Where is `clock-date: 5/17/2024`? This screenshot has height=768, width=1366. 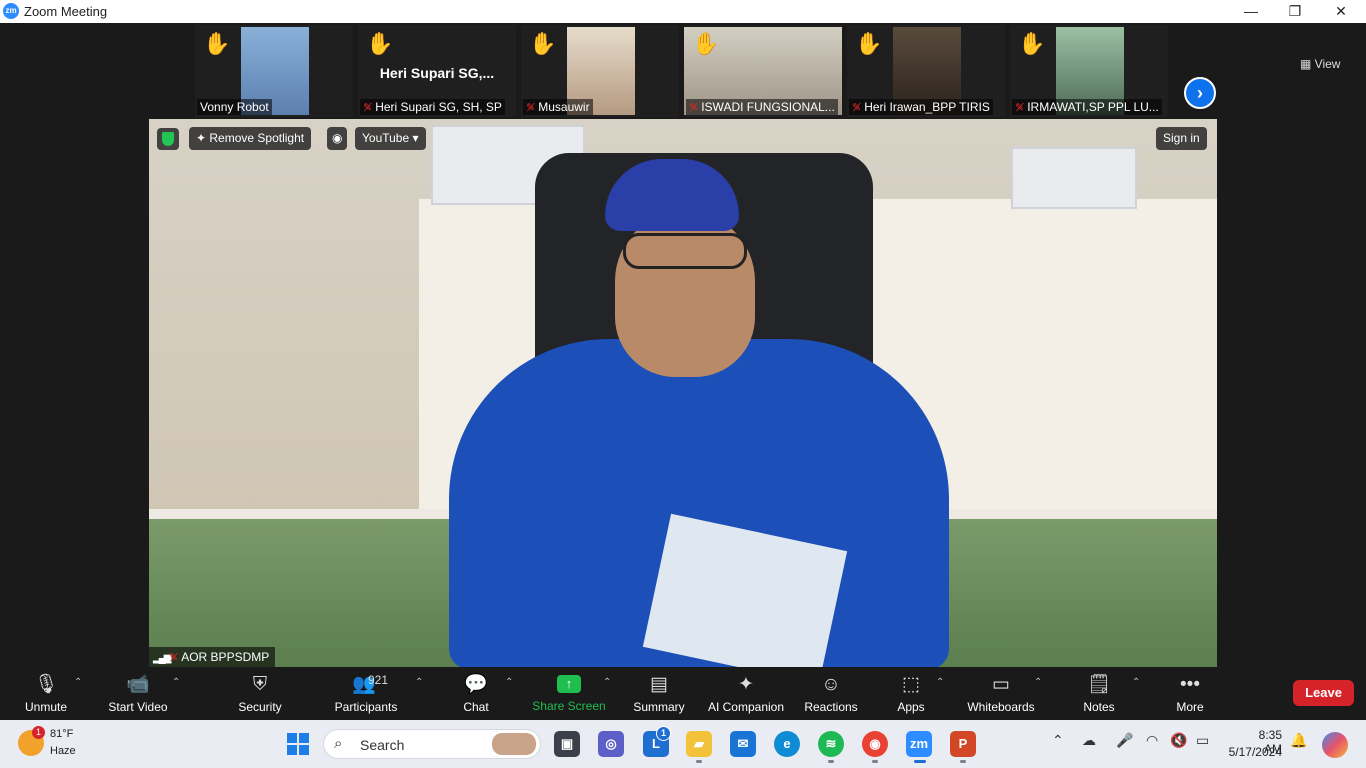 clock-date: 5/17/2024 is located at coordinates (1253, 752).